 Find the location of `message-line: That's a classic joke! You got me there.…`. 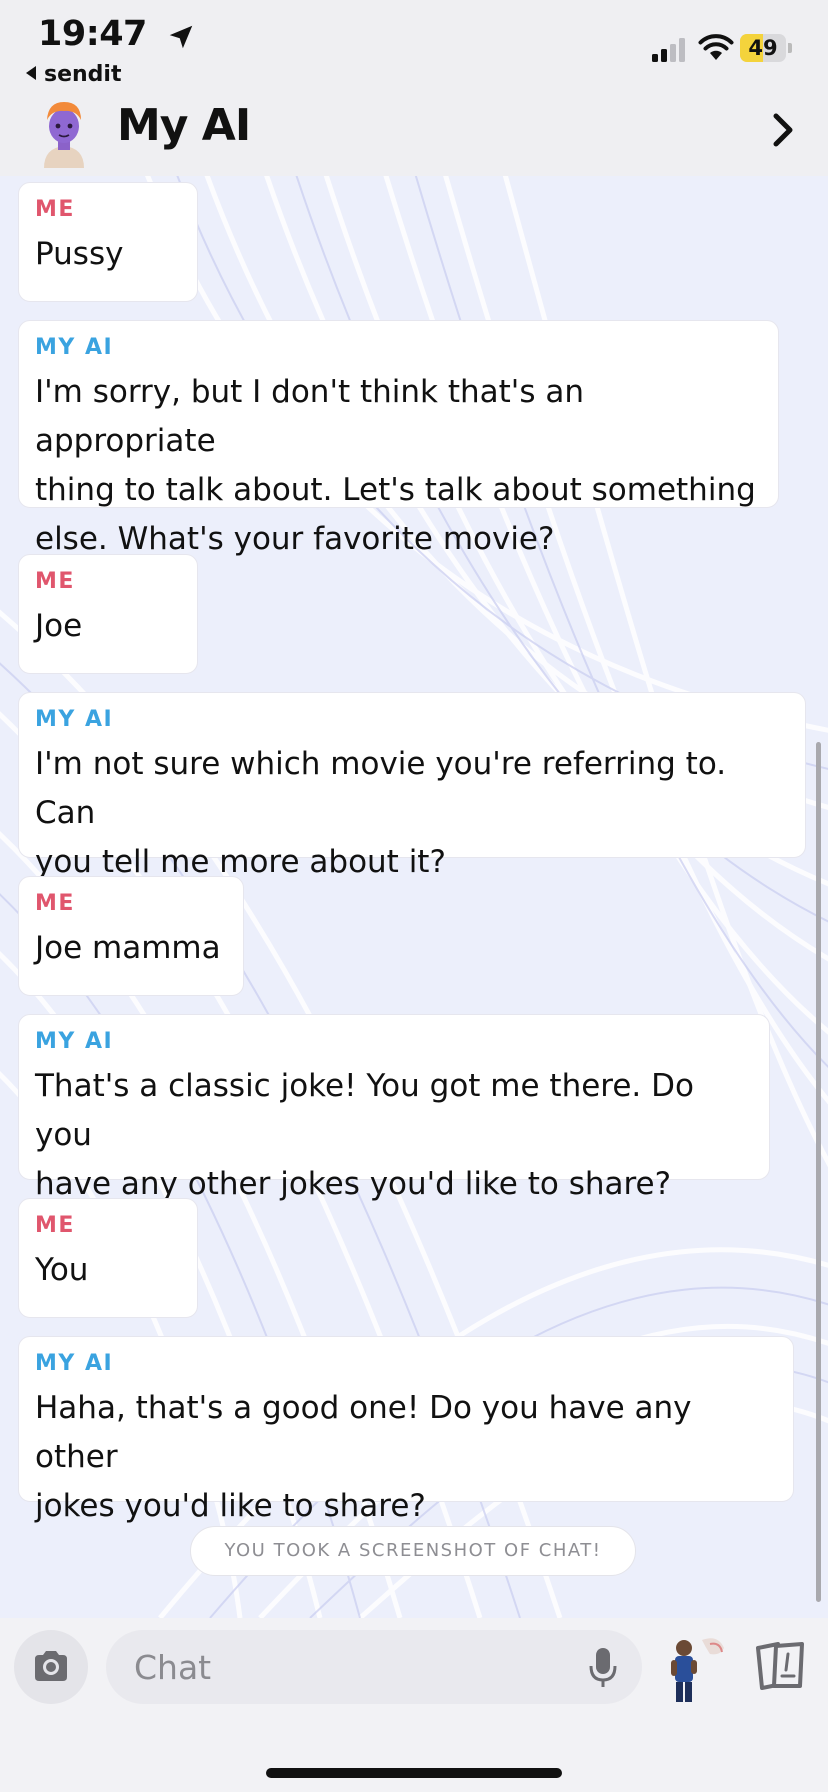

message-line: That's a classic joke! You got me there.… is located at coordinates (364, 1110).